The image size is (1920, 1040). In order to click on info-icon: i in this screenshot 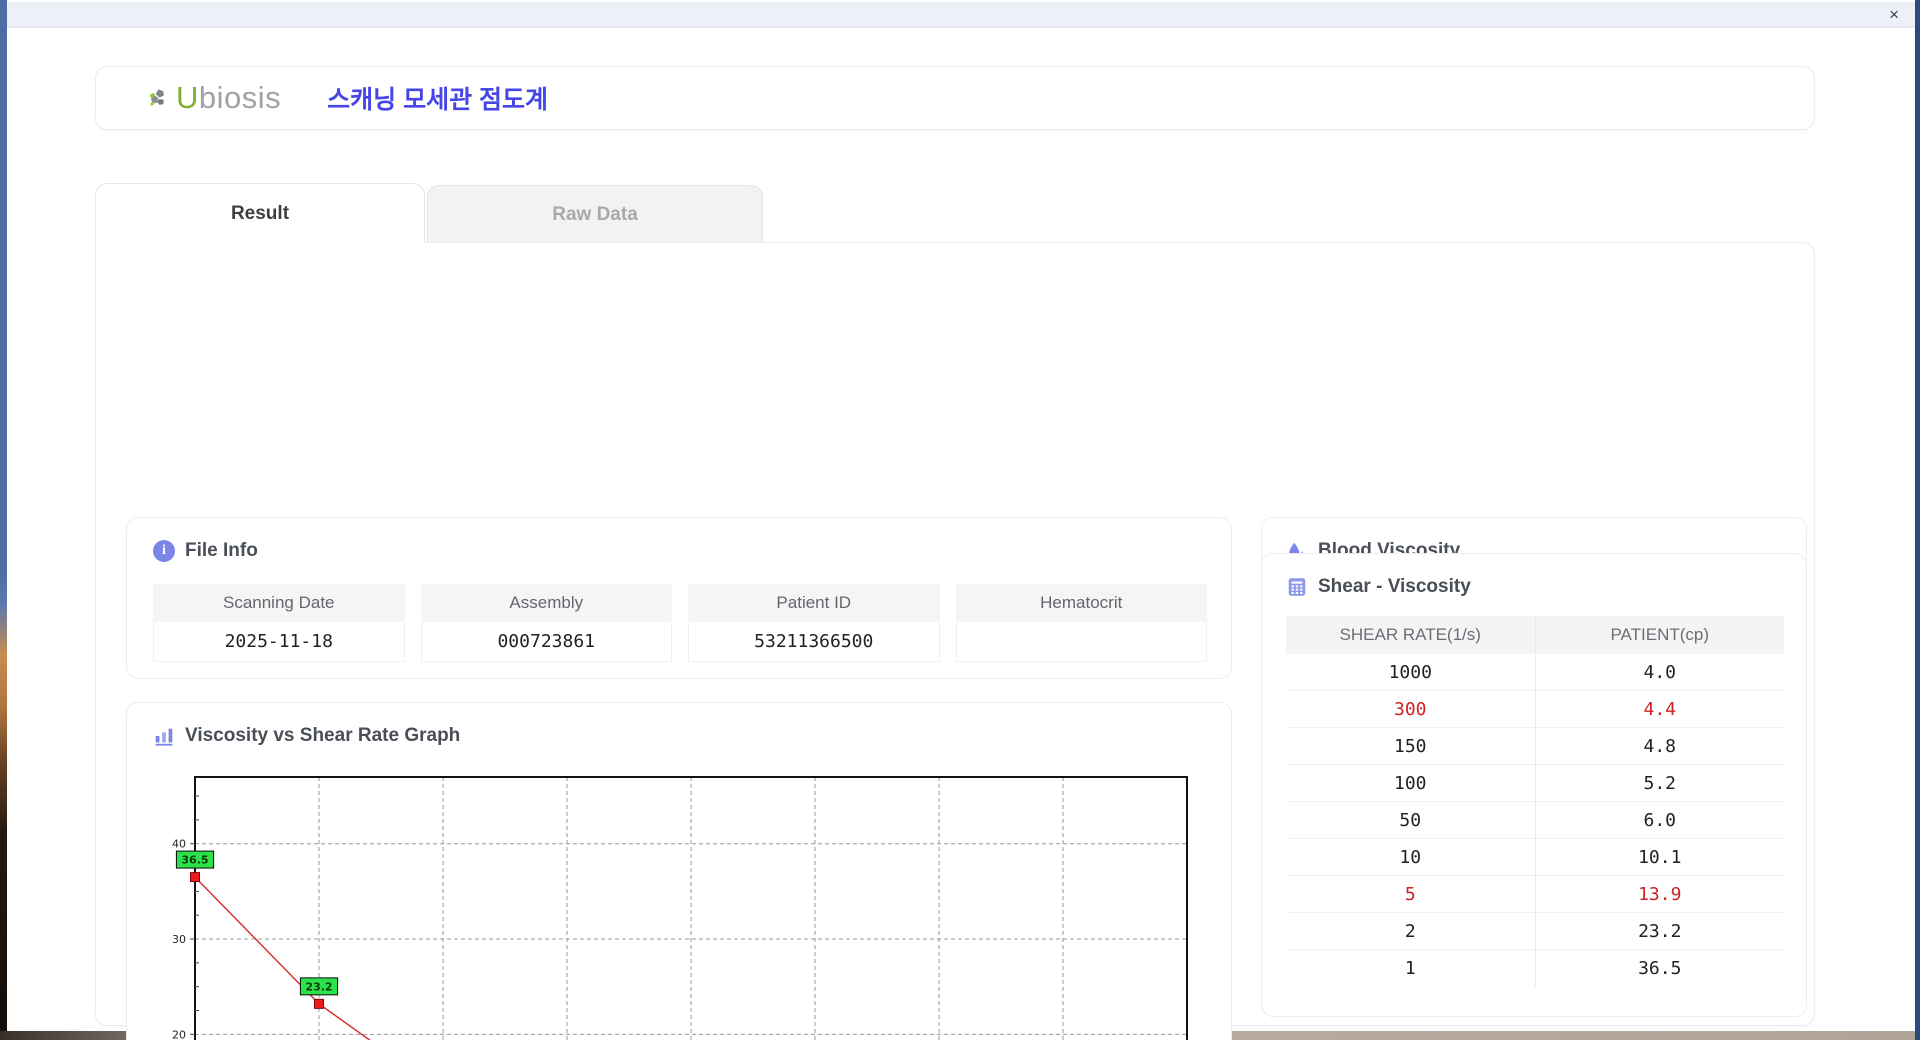, I will do `click(164, 551)`.